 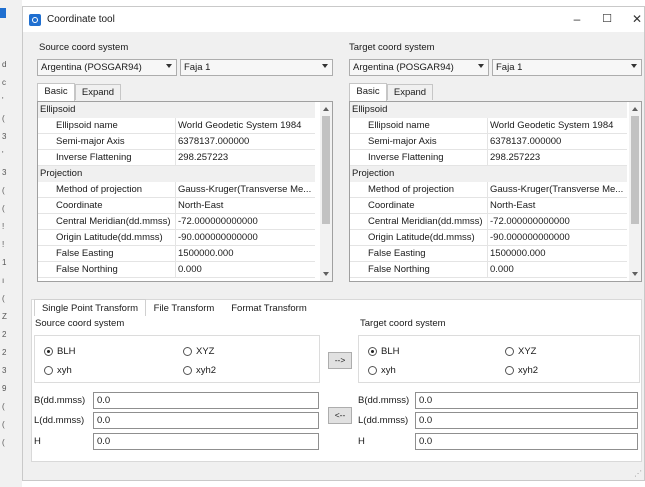 I want to click on target-blh-radio, so click(x=372, y=351).